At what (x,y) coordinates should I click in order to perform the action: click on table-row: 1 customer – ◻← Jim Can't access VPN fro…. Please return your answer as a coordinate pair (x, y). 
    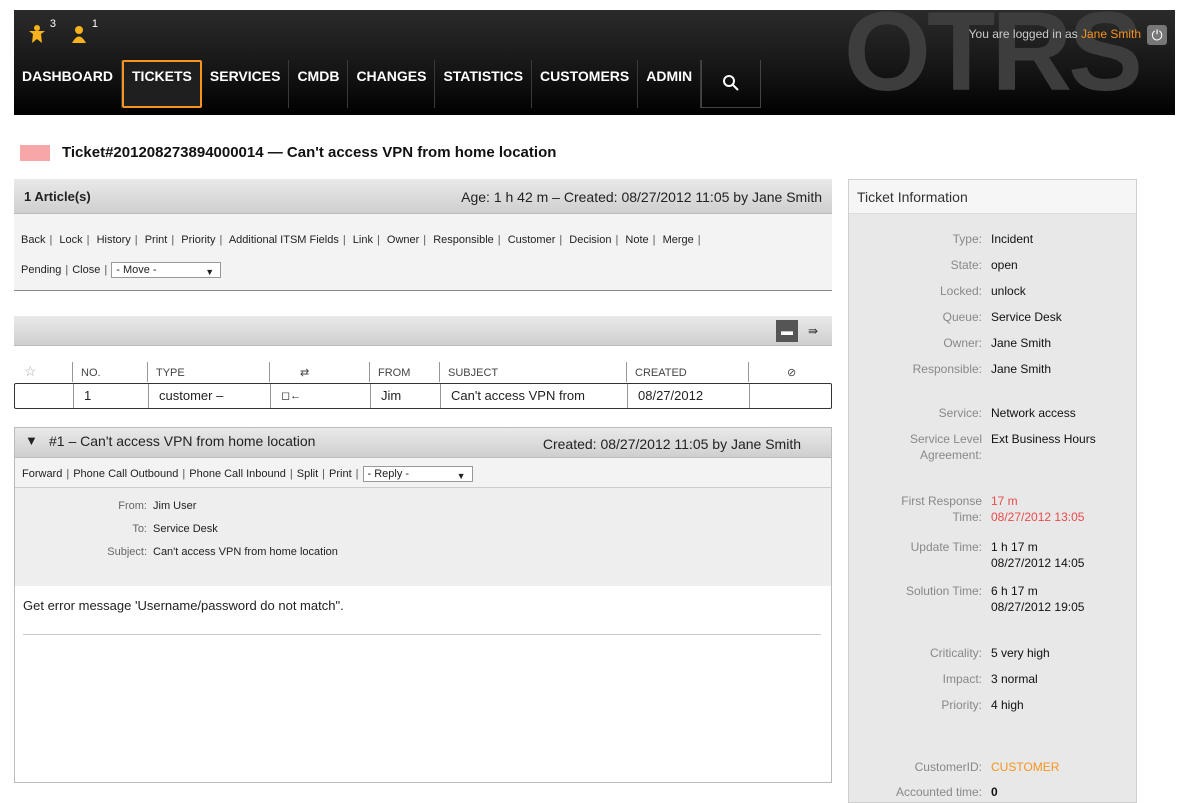
    Looking at the image, I should click on (423, 396).